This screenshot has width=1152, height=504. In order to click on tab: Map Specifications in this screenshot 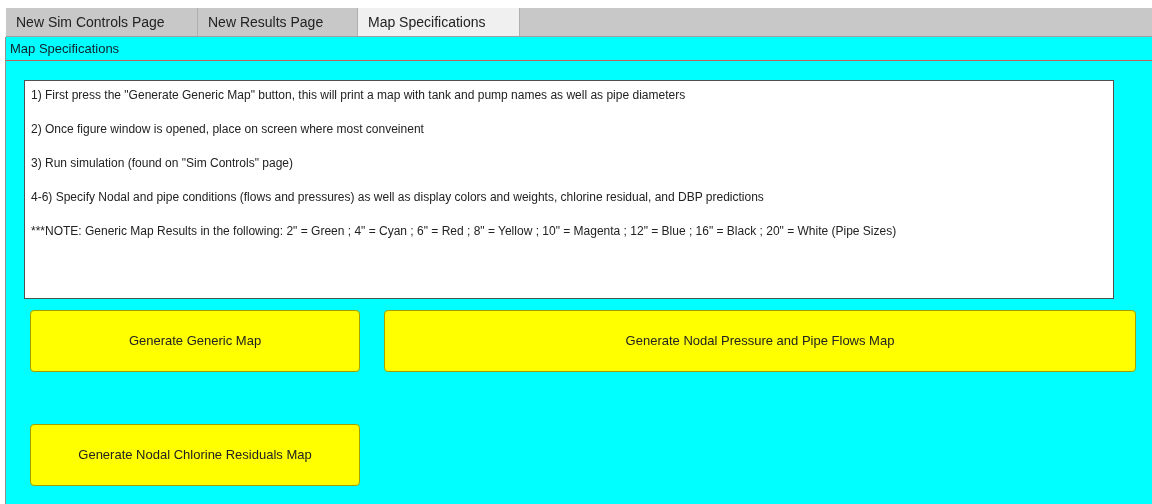, I will do `click(439, 22)`.